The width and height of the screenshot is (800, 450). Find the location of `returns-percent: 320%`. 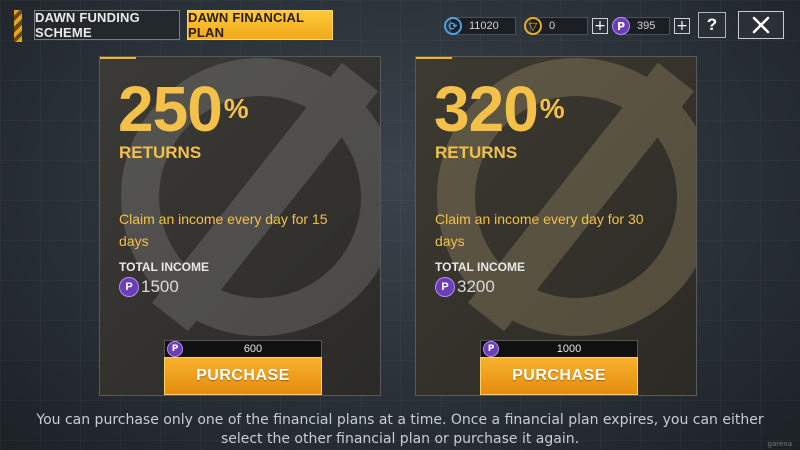

returns-percent: 320% is located at coordinates (499, 109).